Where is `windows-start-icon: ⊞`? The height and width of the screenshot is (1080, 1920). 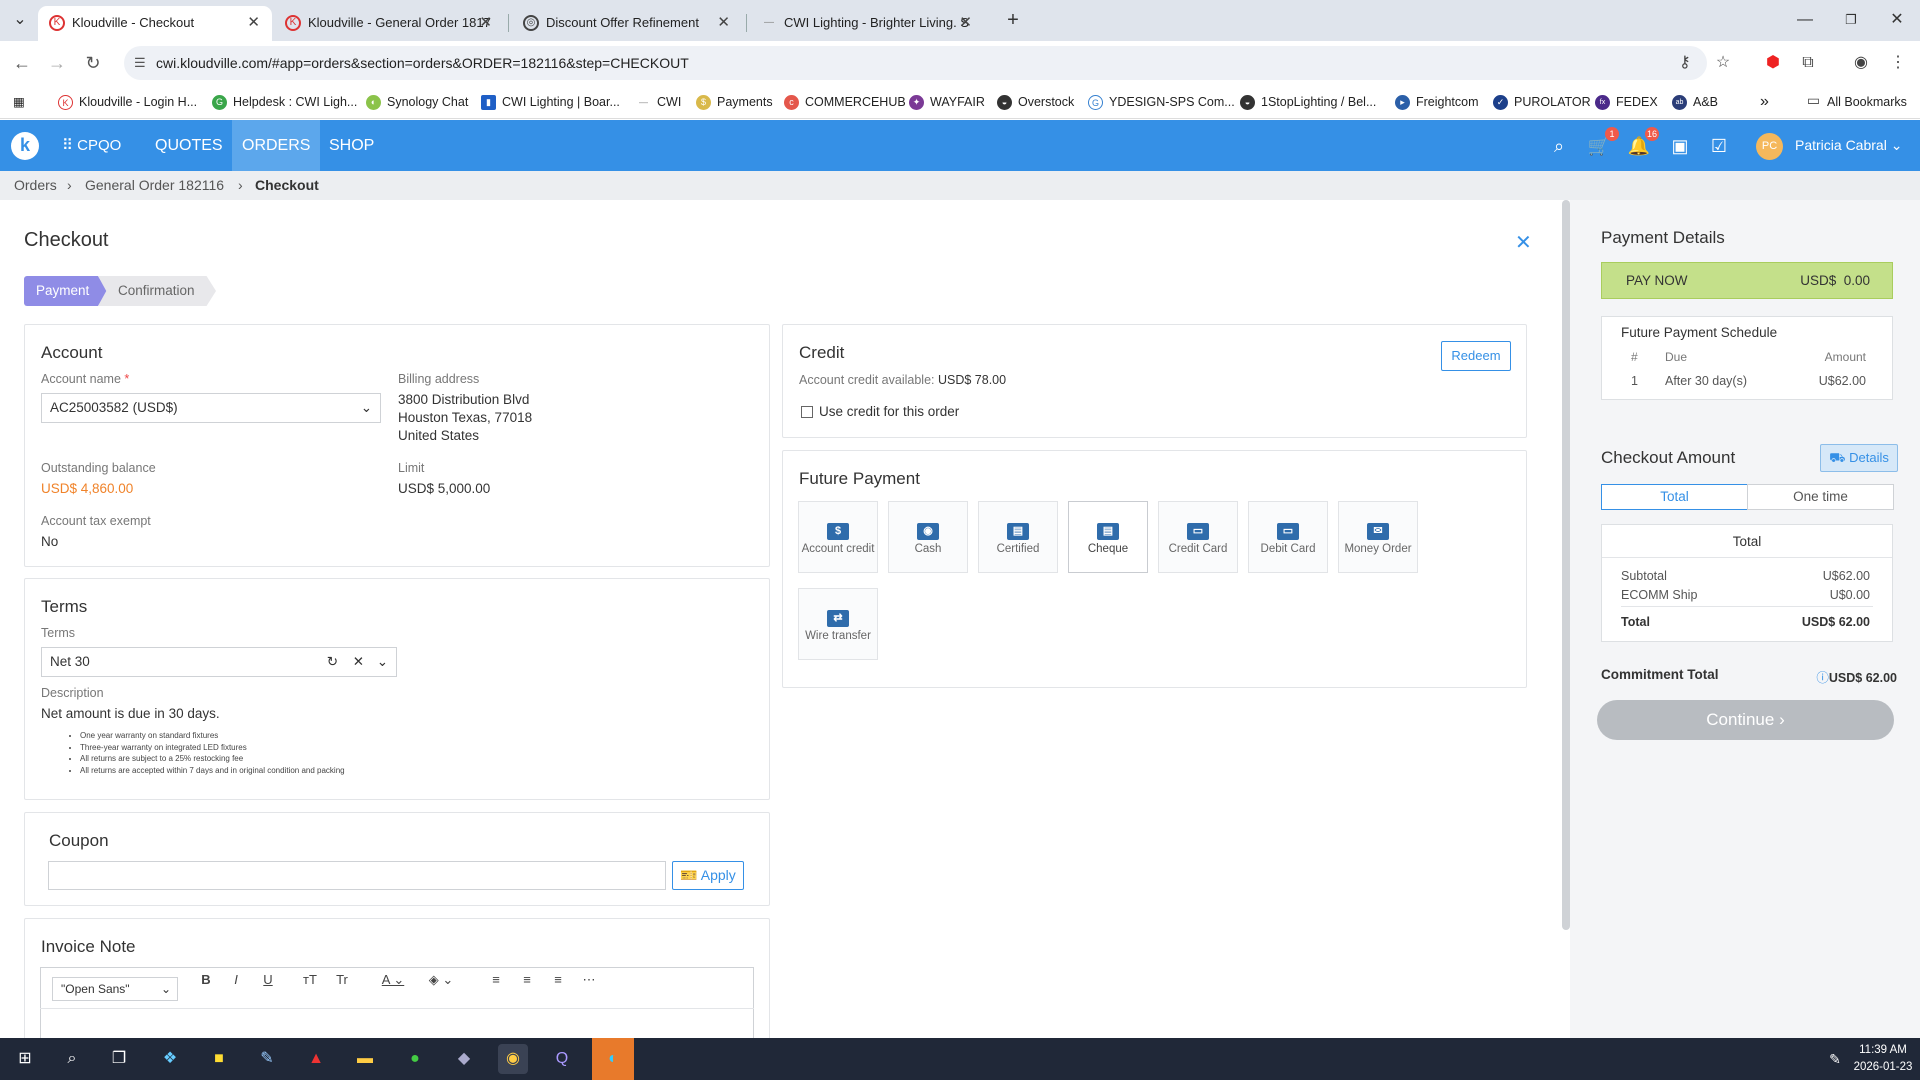 windows-start-icon: ⊞ is located at coordinates (25, 1059).